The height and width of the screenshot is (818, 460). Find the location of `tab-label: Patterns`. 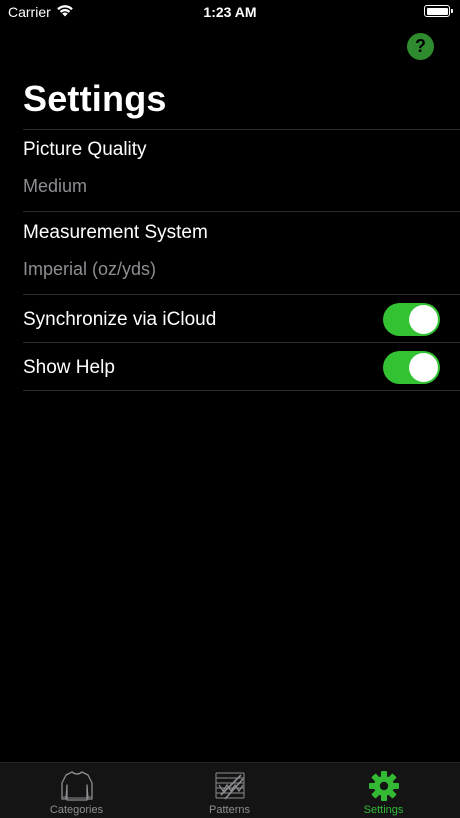

tab-label: Patterns is located at coordinates (229, 810).